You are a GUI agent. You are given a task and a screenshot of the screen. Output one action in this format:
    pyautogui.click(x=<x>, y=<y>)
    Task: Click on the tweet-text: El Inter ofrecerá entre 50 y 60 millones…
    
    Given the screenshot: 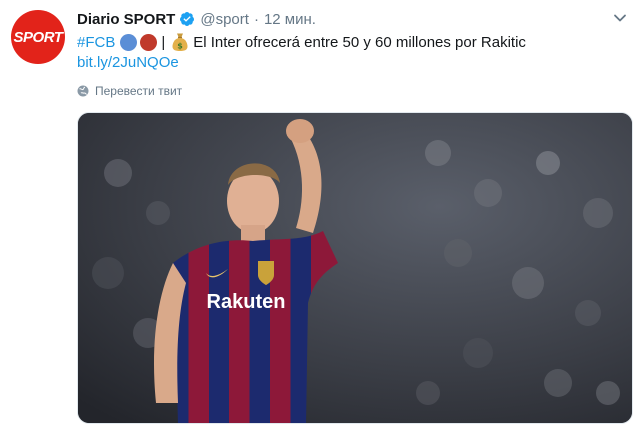 What is the action you would take?
    pyautogui.click(x=359, y=42)
    